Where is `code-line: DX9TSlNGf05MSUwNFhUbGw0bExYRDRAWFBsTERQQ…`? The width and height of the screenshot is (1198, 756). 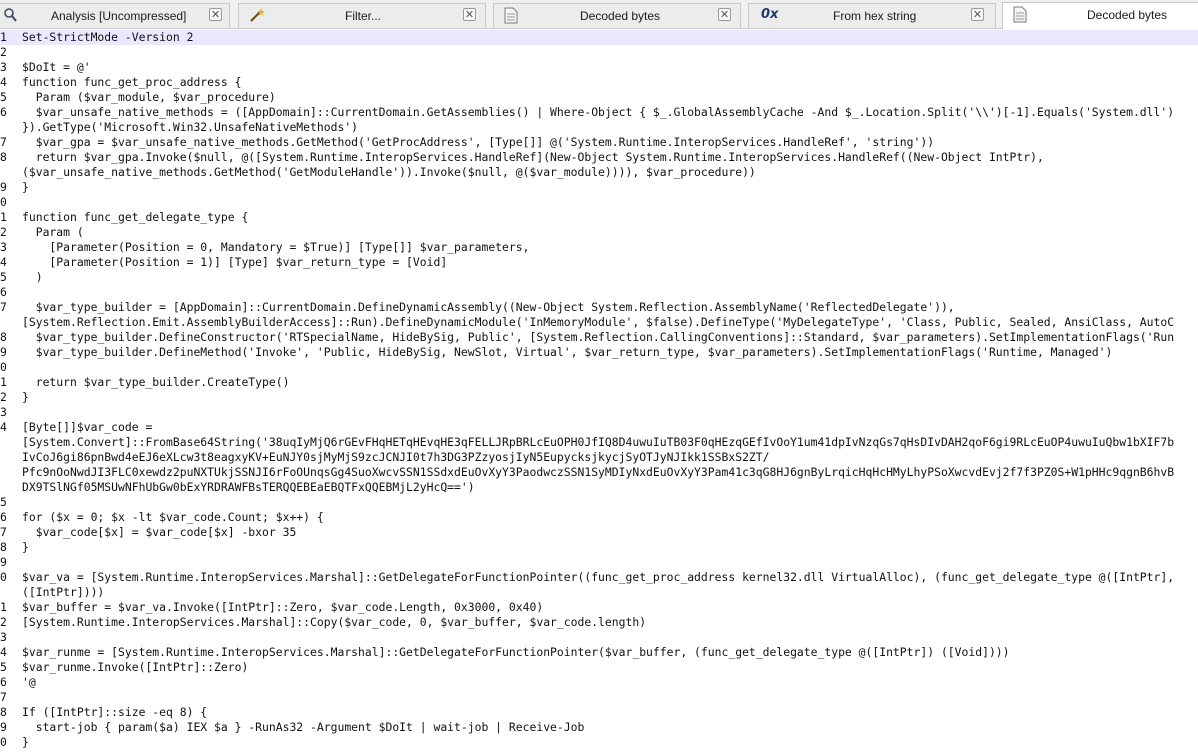 code-line: DX9TSlNGf05MSUwNFhUbGw0bExYRDRAWFBsTERQQ… is located at coordinates (599, 487).